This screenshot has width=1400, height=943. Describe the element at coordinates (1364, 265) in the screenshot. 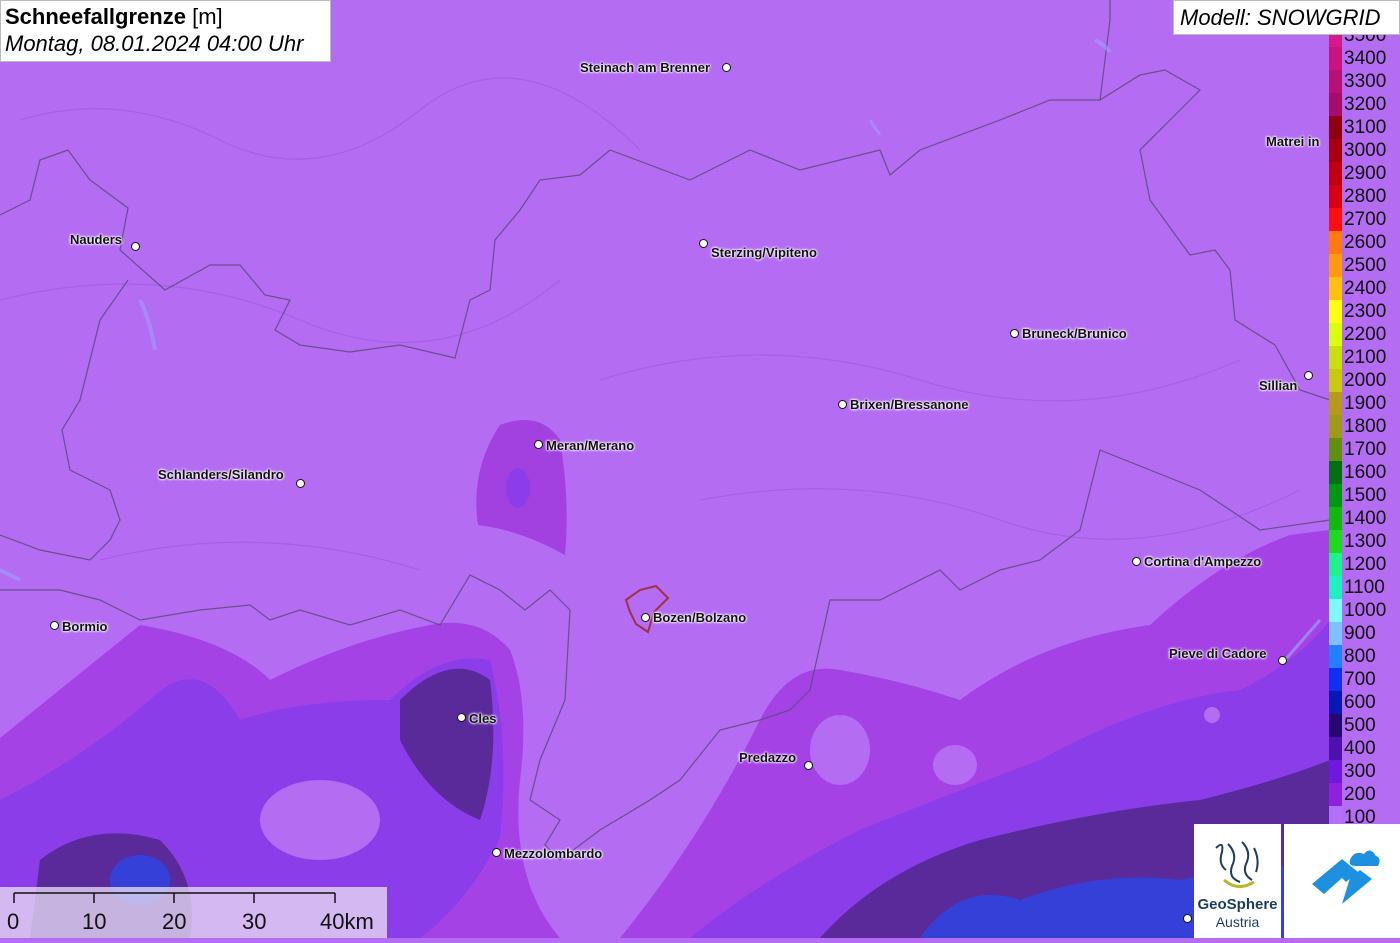

I see `legend-row: 2500` at that location.